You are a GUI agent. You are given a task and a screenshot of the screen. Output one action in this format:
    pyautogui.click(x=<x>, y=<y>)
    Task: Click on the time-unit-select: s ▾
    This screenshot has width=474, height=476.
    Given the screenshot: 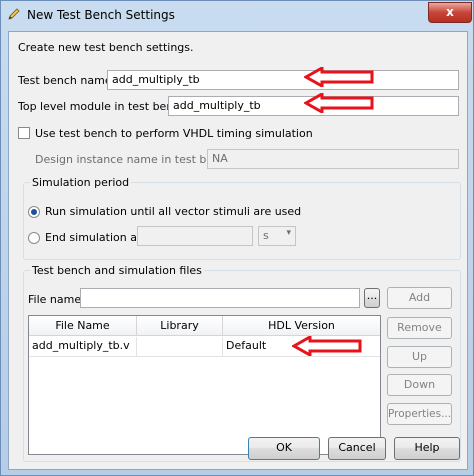 What is the action you would take?
    pyautogui.click(x=277, y=236)
    